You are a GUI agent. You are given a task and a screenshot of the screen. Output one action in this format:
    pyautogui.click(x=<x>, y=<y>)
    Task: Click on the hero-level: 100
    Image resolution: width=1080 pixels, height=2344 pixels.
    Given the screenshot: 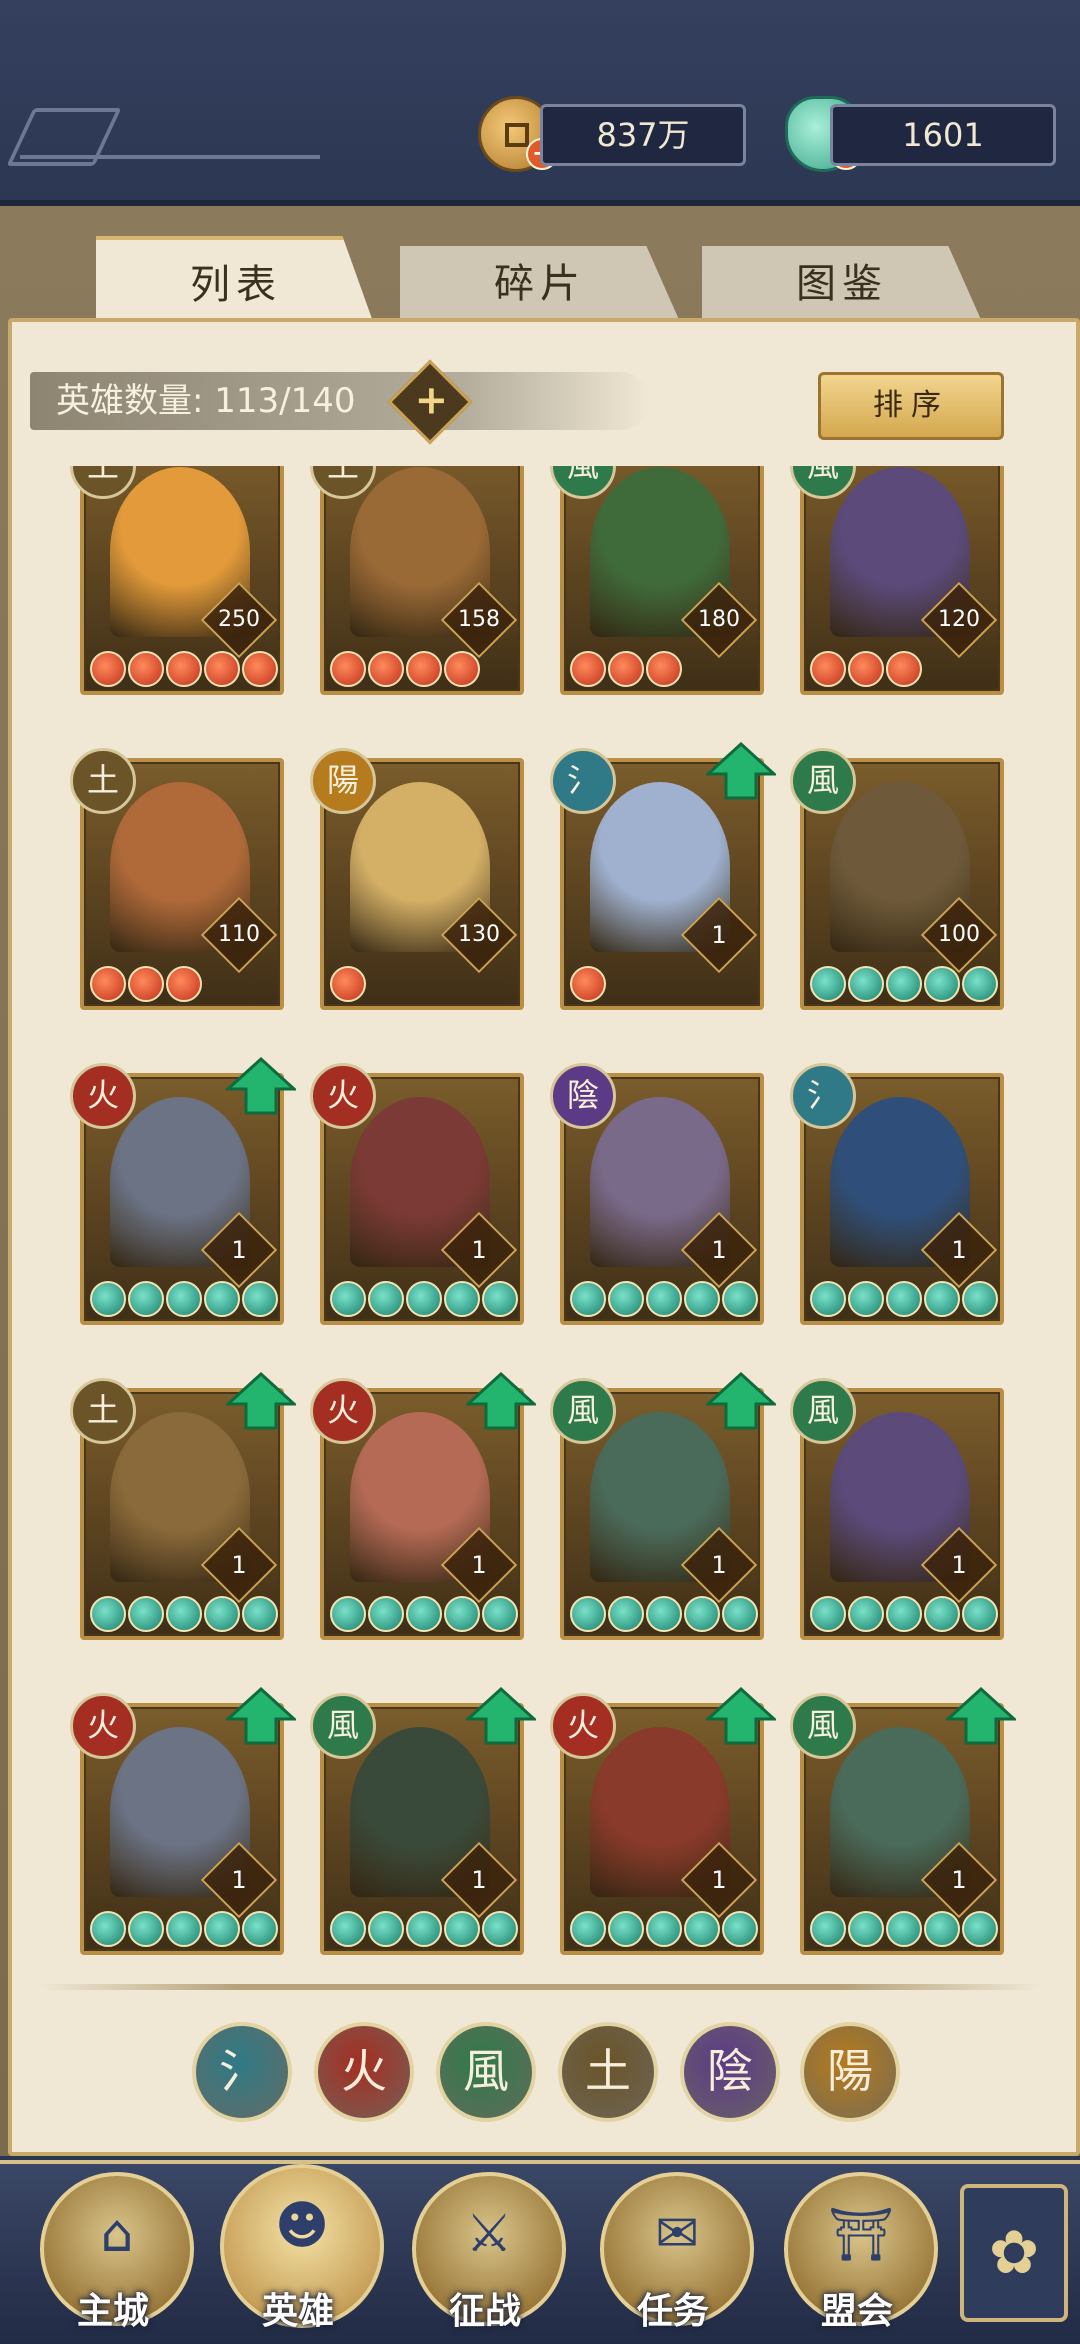 What is the action you would take?
    pyautogui.click(x=959, y=934)
    